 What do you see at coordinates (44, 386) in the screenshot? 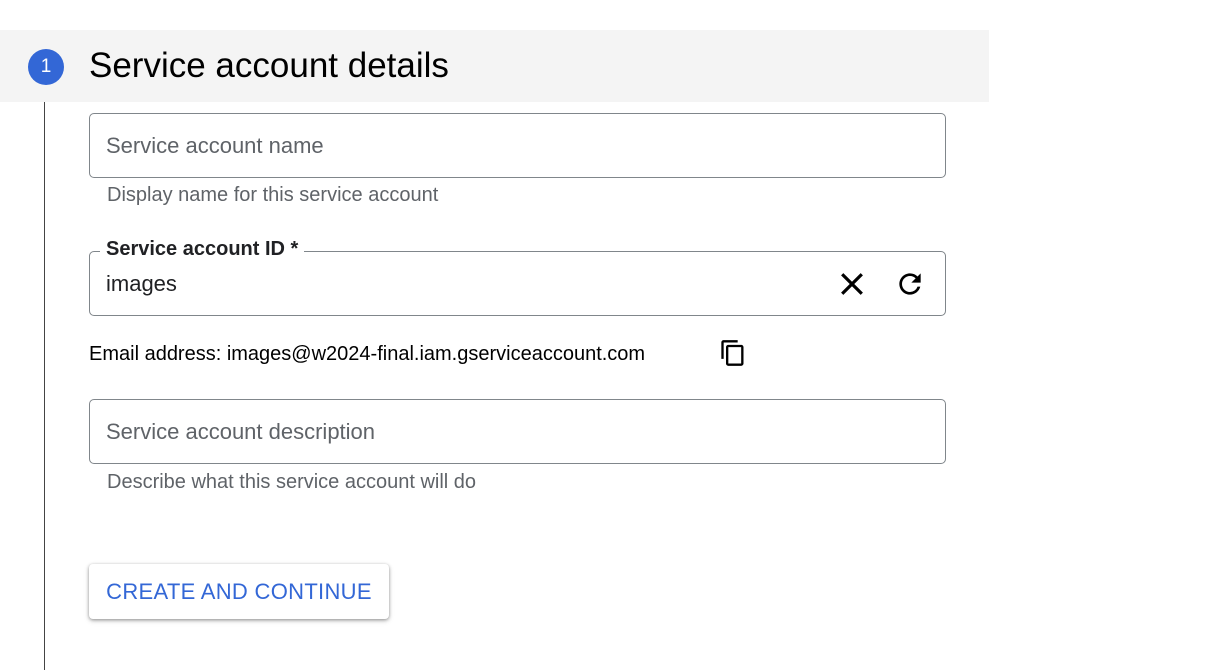
I see `step-connector-line` at bounding box center [44, 386].